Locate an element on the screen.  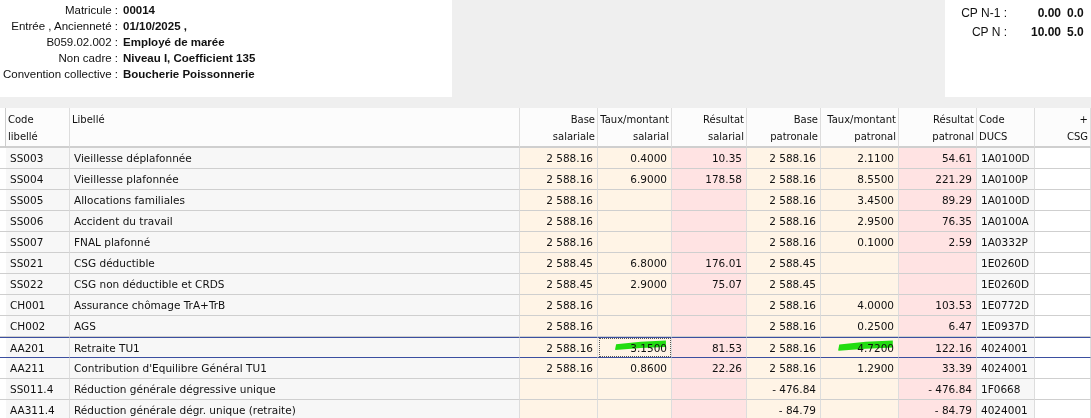
table-cell: CSG déductible is located at coordinates (295, 263).